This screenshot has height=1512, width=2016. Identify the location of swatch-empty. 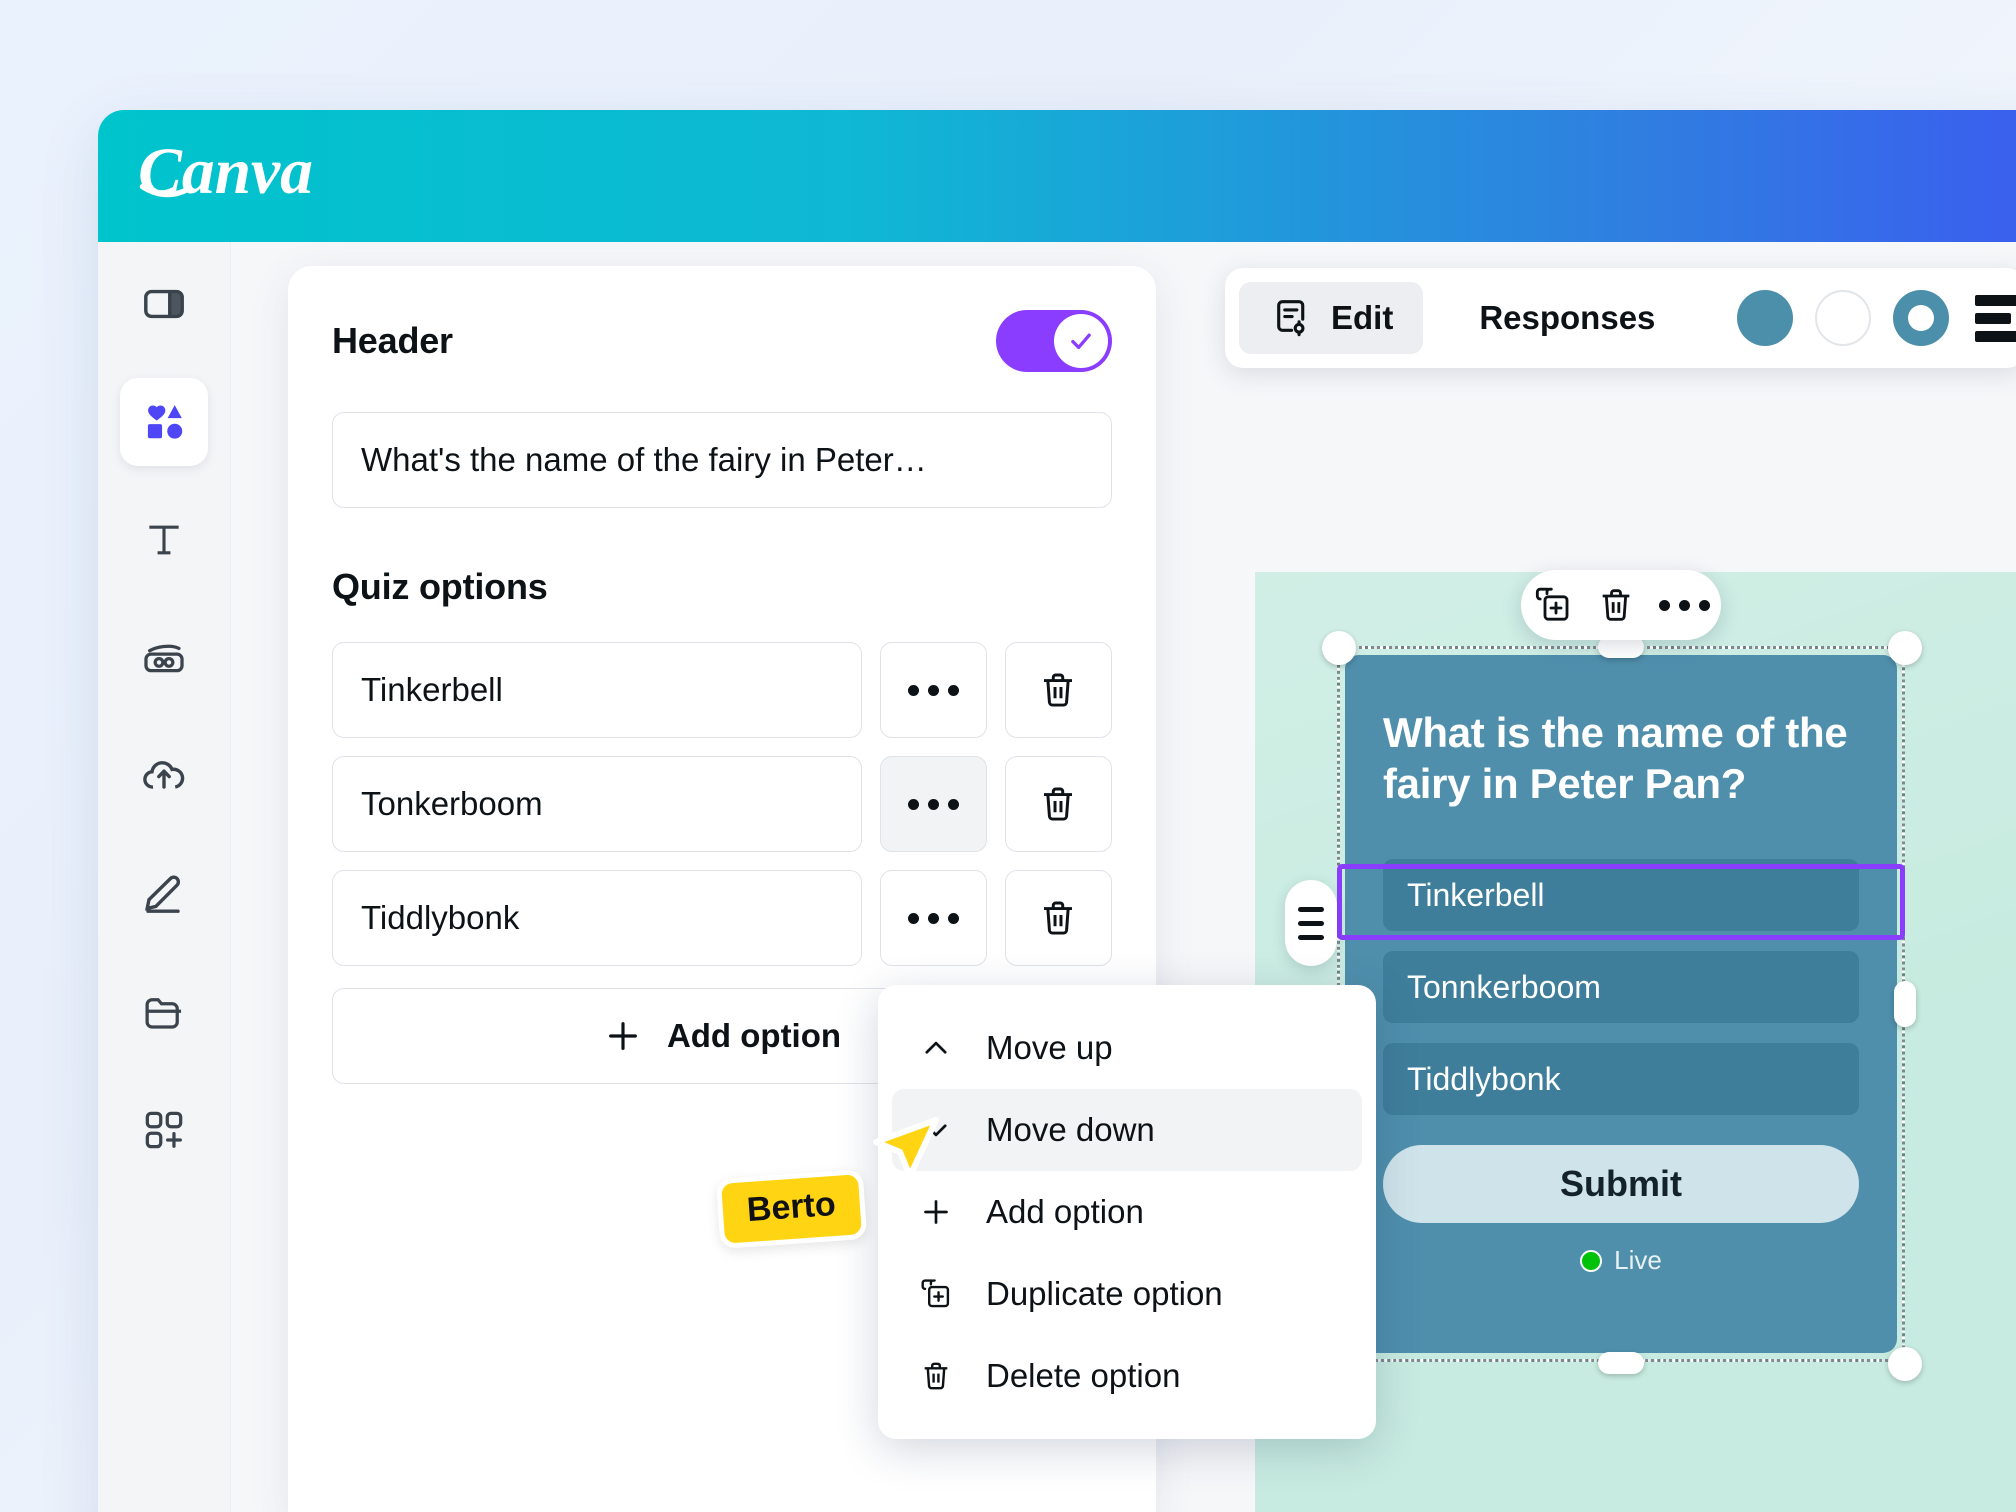
(1843, 318).